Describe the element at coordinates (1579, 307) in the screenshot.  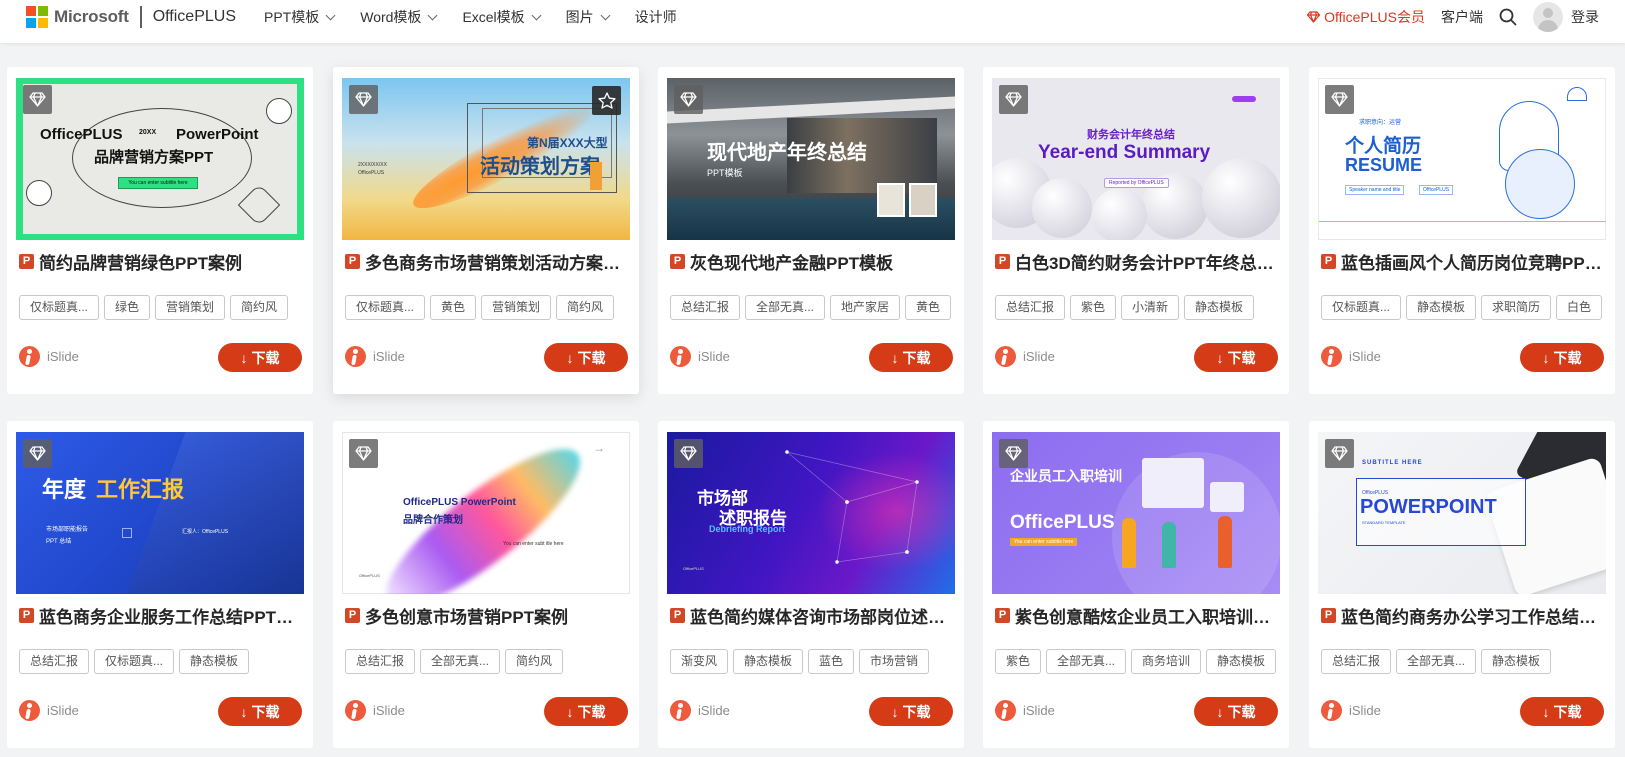
I see `tag: 白色` at that location.